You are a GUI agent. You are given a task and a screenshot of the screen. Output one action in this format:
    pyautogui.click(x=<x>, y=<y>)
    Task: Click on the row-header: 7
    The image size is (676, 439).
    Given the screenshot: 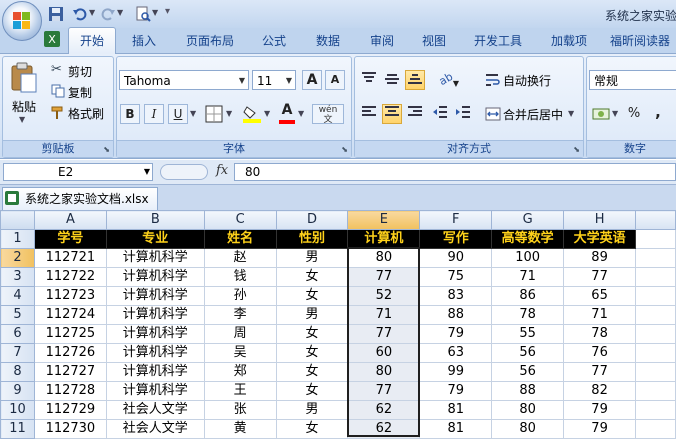 What is the action you would take?
    pyautogui.click(x=17, y=353)
    